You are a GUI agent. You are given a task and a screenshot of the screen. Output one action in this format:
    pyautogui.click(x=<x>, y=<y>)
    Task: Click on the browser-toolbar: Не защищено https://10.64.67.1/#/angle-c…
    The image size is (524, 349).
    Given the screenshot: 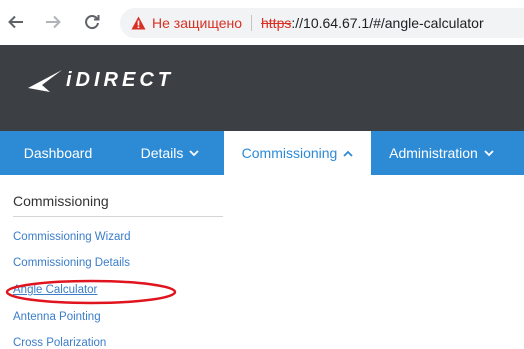 What is the action you would take?
    pyautogui.click(x=262, y=22)
    